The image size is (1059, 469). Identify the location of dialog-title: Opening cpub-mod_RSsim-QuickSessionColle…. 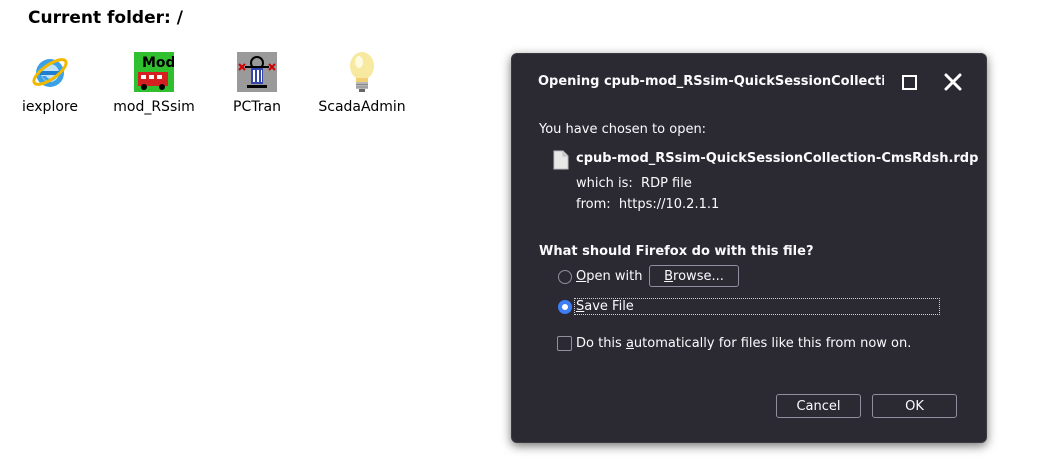
(711, 81).